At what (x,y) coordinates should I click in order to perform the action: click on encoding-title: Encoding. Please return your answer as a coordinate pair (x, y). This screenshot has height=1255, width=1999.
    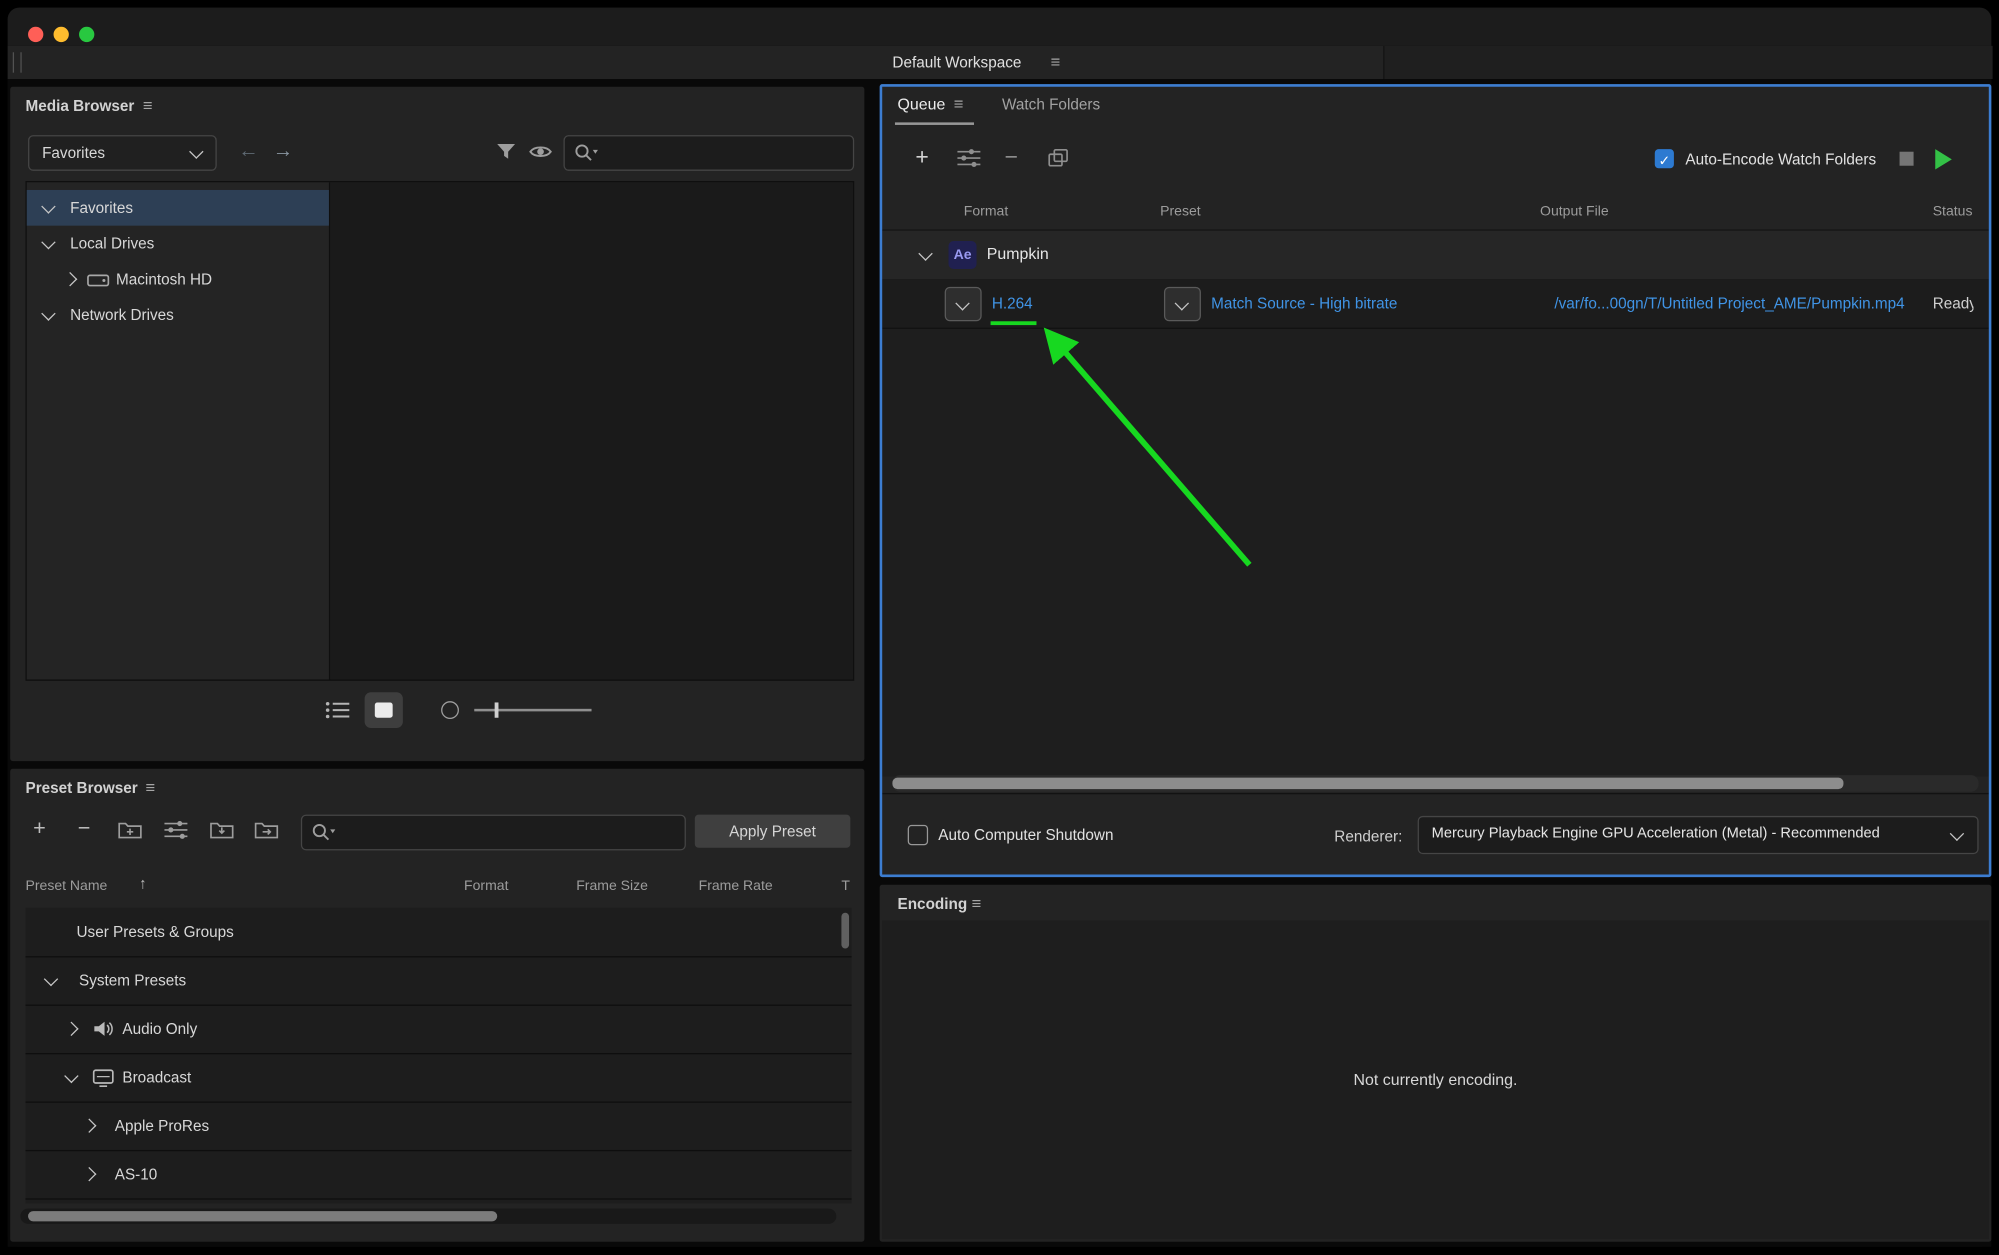
    Looking at the image, I should click on (933, 904).